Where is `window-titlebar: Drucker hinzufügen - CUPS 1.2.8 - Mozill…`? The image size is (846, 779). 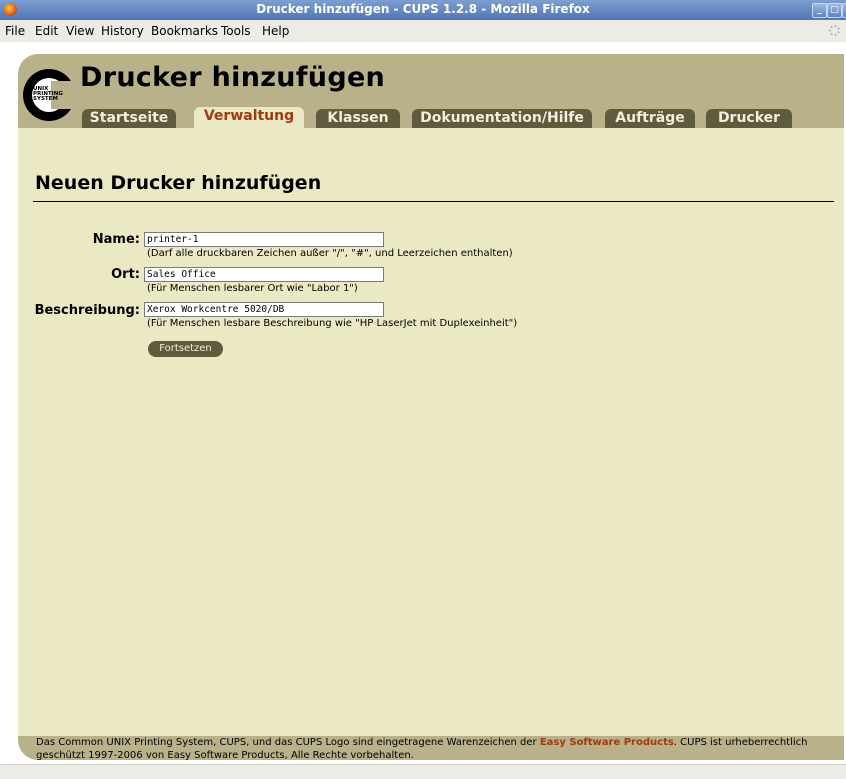
window-titlebar: Drucker hinzufügen - CUPS 1.2.8 - Mozill… is located at coordinates (423, 10).